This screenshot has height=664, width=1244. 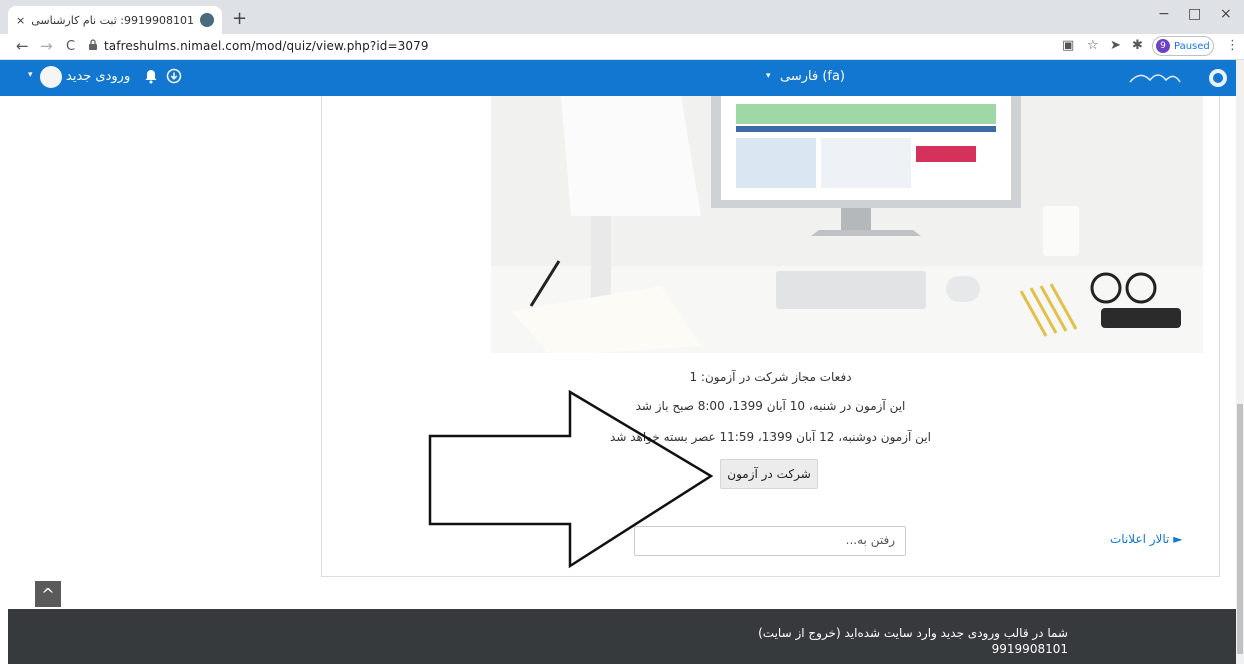 What do you see at coordinates (1232, 45) in the screenshot?
I see `browser-menu-icon: ⋮` at bounding box center [1232, 45].